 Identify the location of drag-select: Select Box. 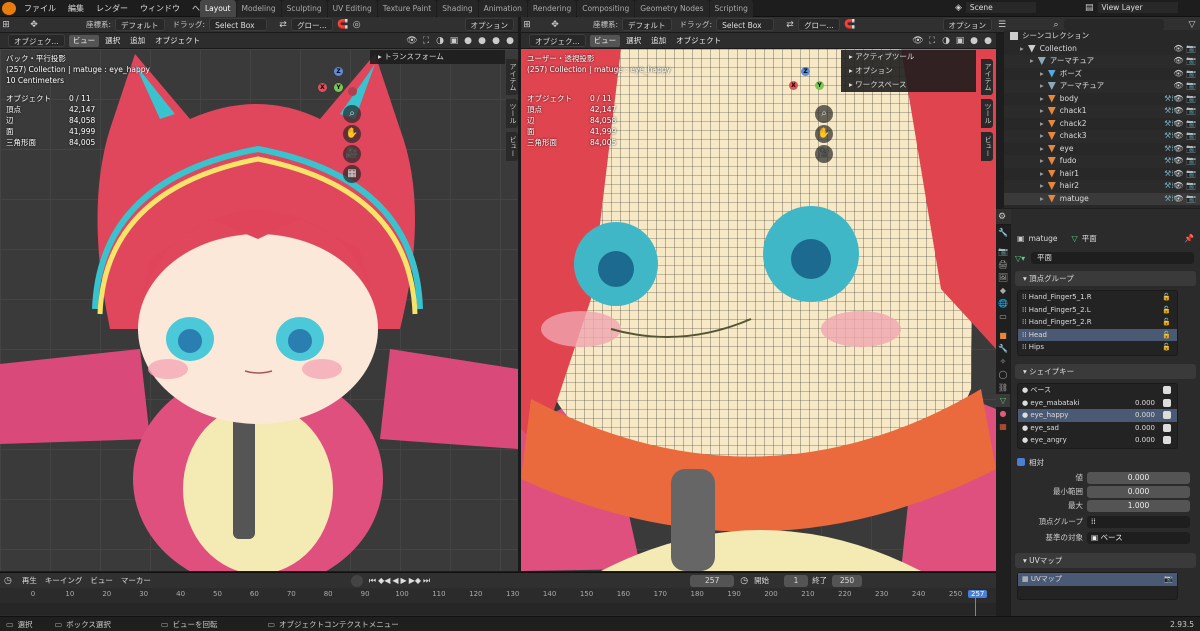
(238, 24).